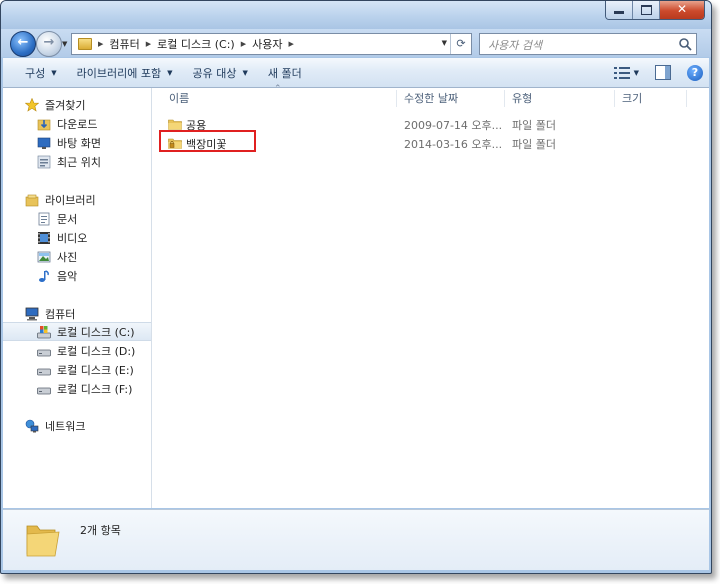  I want to click on sort-ascending-icon: ⌃, so click(278, 89).